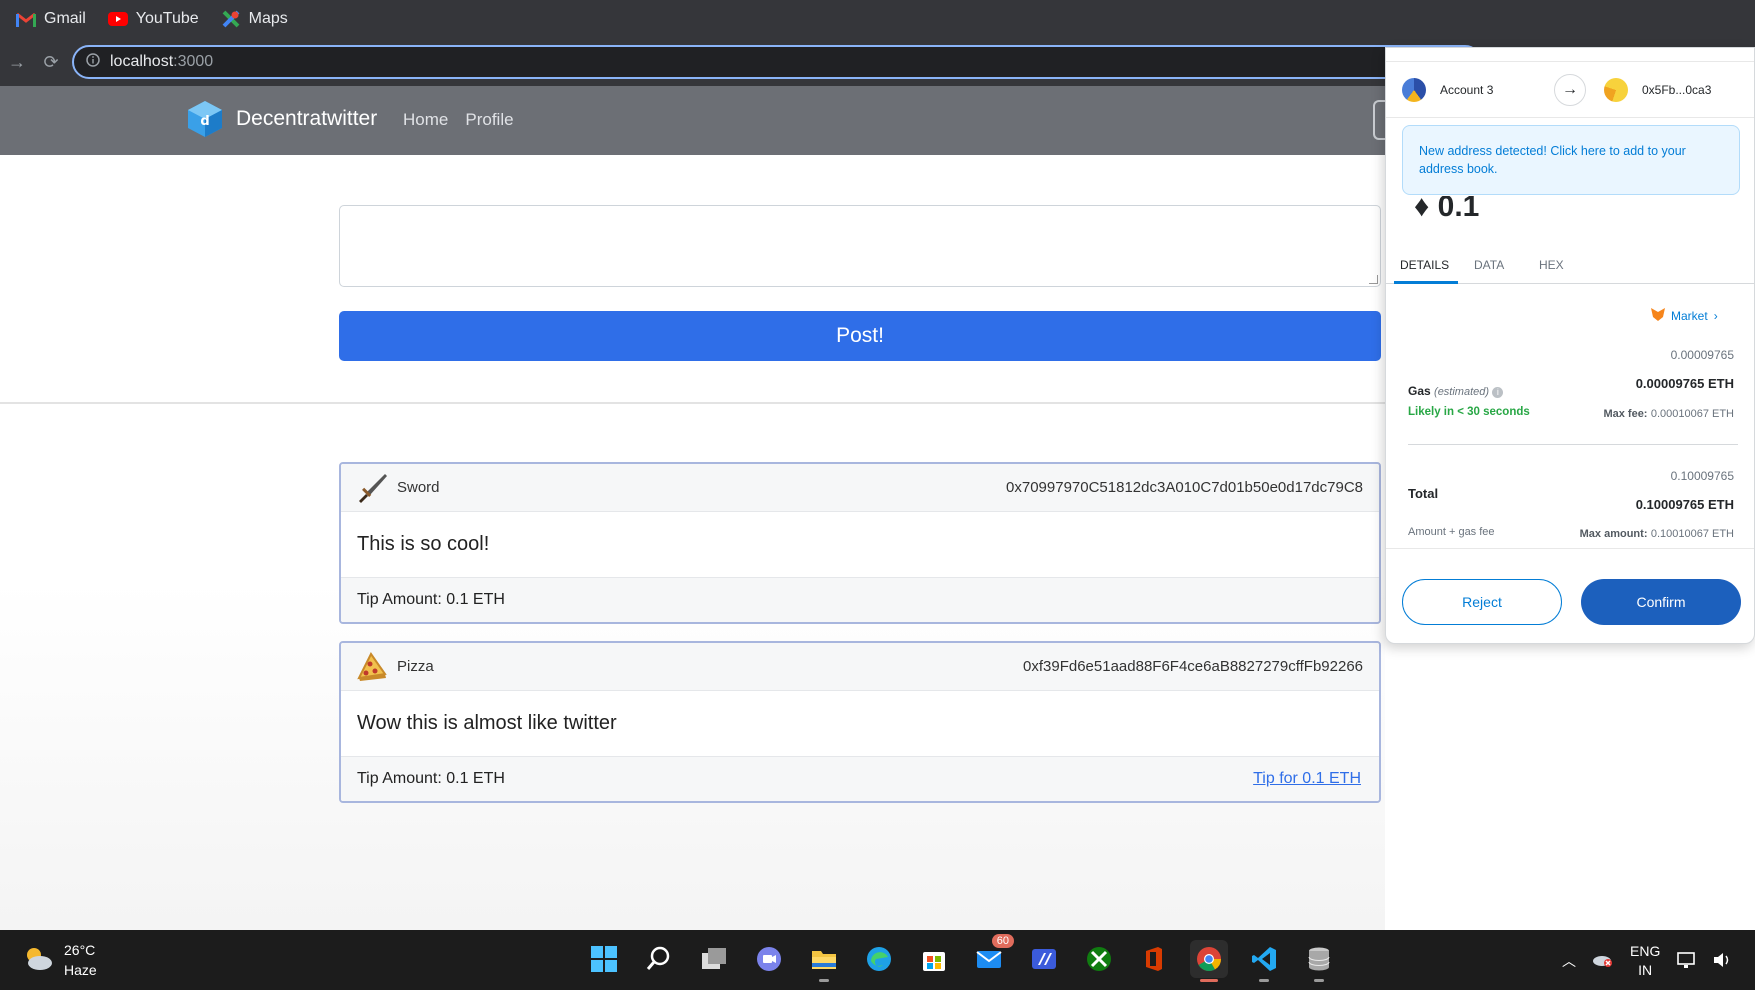 Image resolution: width=1755 pixels, height=990 pixels. What do you see at coordinates (51, 62) in the screenshot?
I see `reload-icon: ⟳` at bounding box center [51, 62].